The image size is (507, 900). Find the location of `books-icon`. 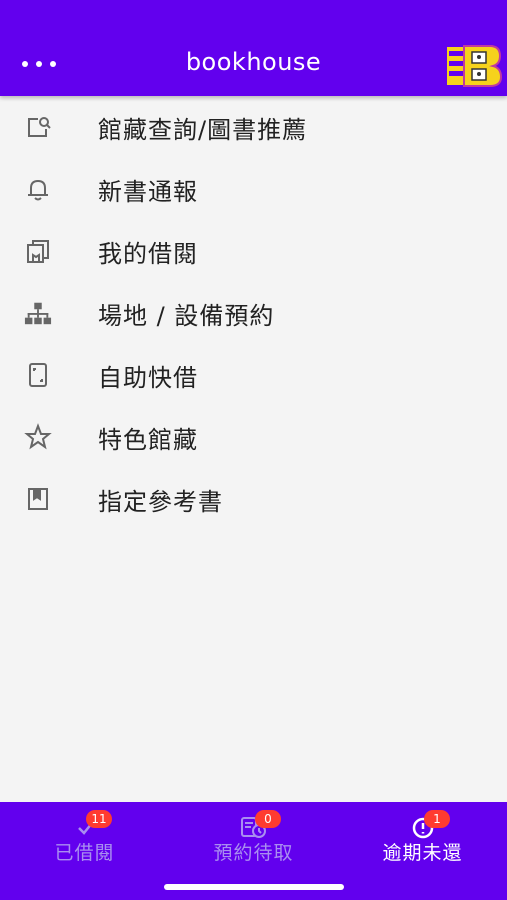

books-icon is located at coordinates (38, 251).